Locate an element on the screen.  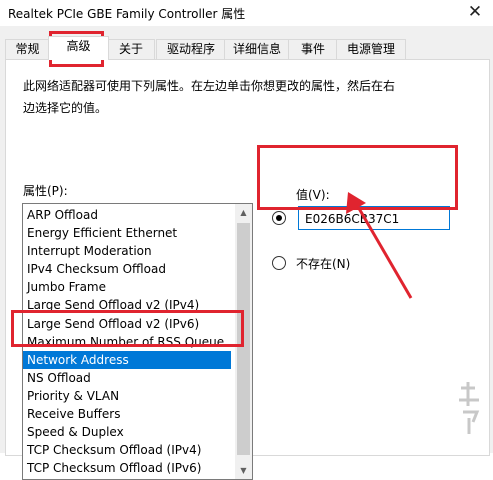
description: 此网络适配器可使用下列属性。在左边单击你想更改的属性，然后在右 边选择它的值。 is located at coordinates (243, 97).